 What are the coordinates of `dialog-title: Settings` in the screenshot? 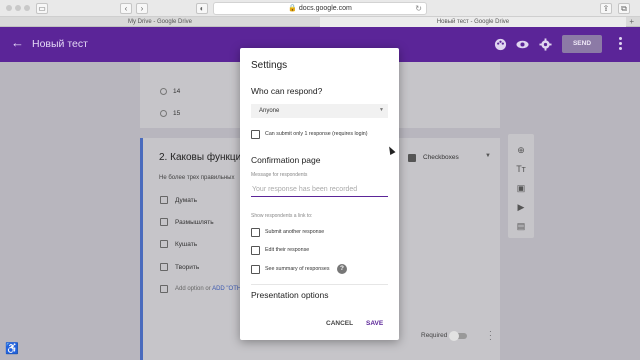 It's located at (269, 65).